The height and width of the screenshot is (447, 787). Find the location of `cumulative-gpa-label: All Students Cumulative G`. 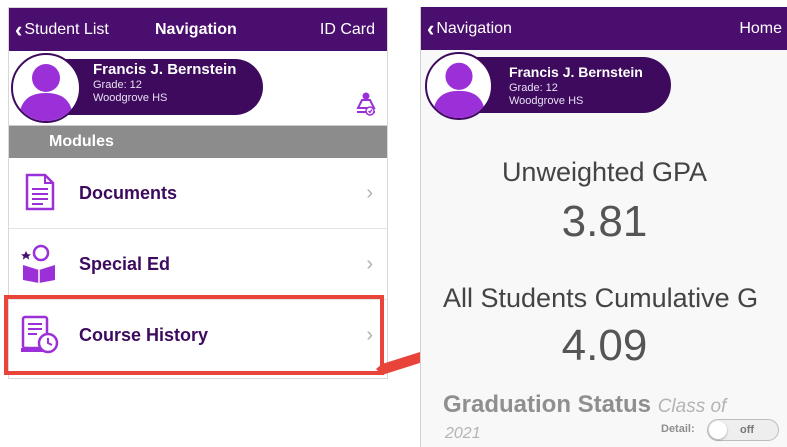

cumulative-gpa-label: All Students Cumulative G is located at coordinates (601, 298).